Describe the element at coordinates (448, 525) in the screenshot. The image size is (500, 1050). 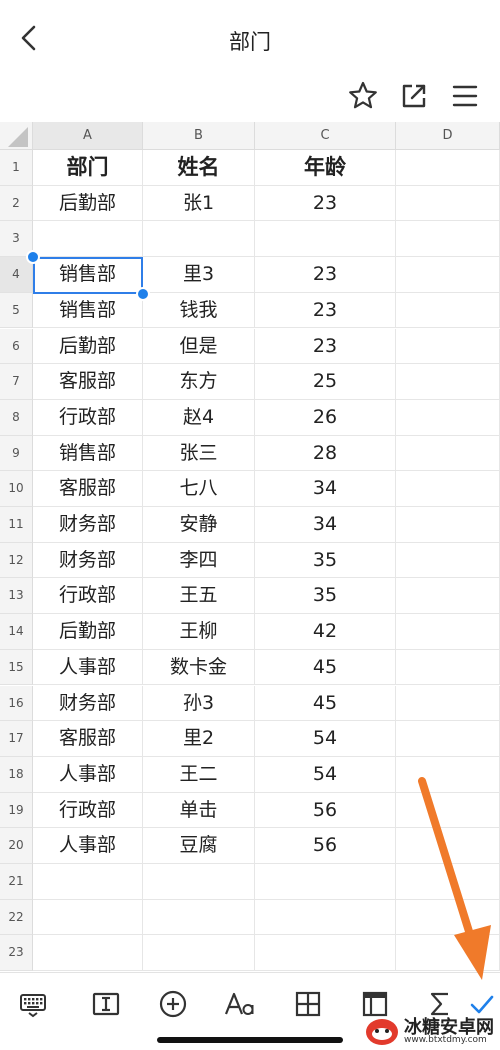
I see `cell-d11` at that location.